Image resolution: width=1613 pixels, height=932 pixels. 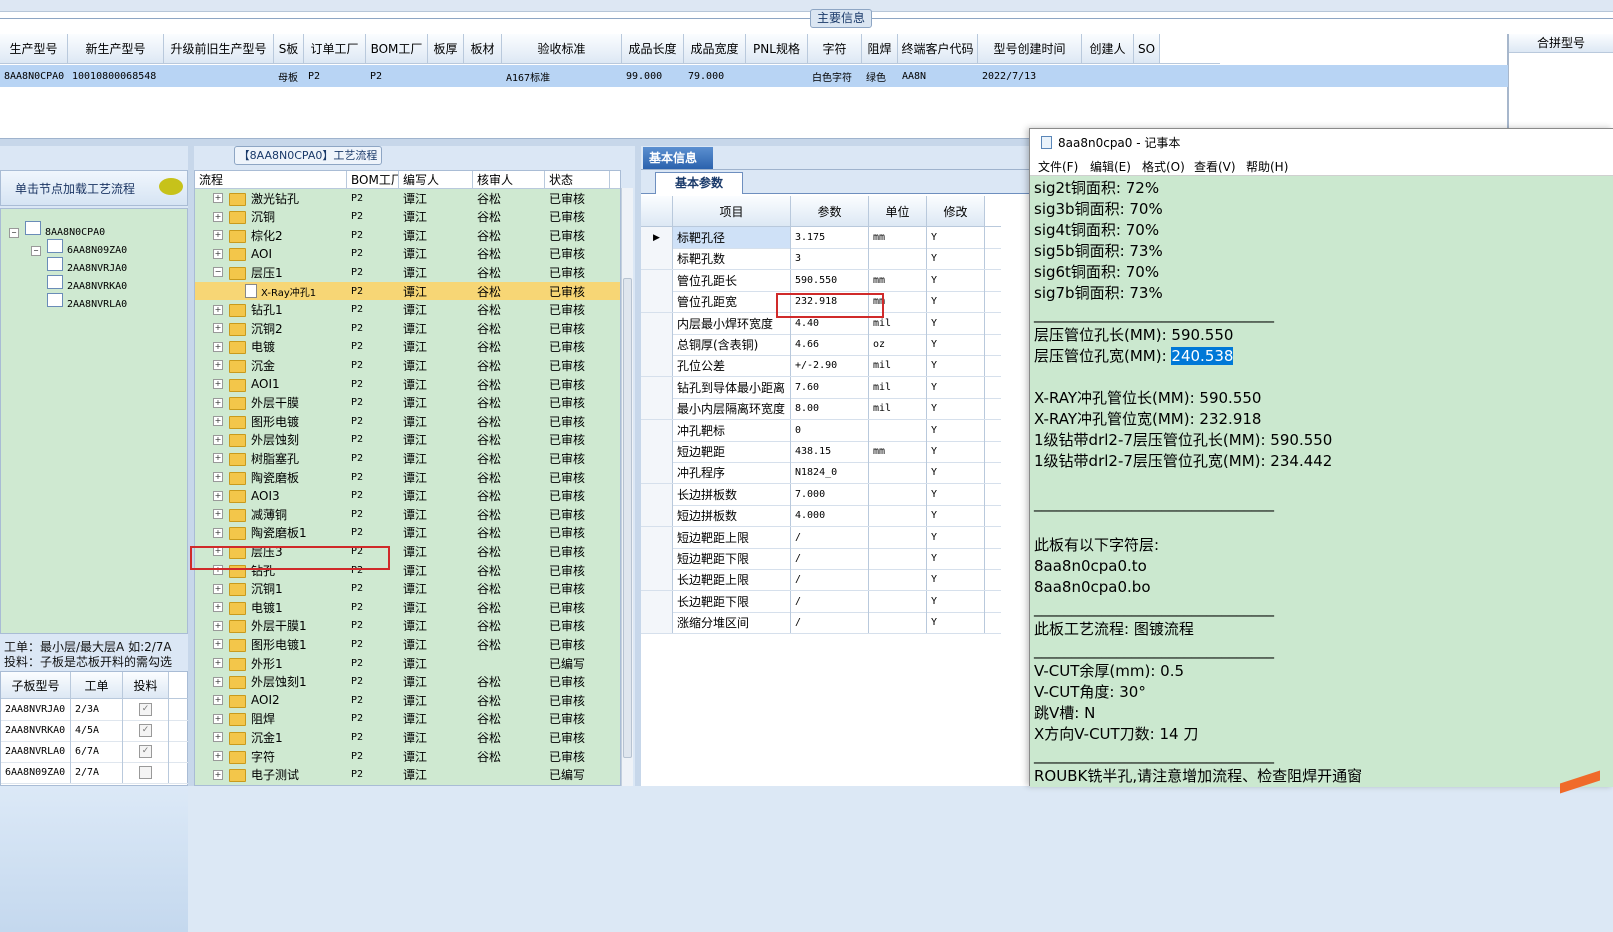 I want to click on main-info-col-header: 订单工厂, so click(x=335, y=48).